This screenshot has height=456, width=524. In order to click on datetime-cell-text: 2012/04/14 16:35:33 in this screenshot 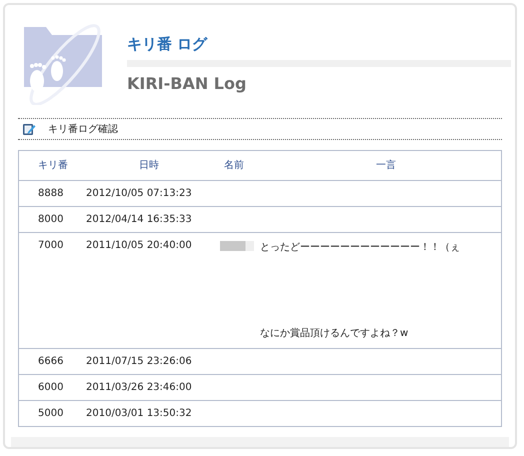, I will do `click(139, 218)`.